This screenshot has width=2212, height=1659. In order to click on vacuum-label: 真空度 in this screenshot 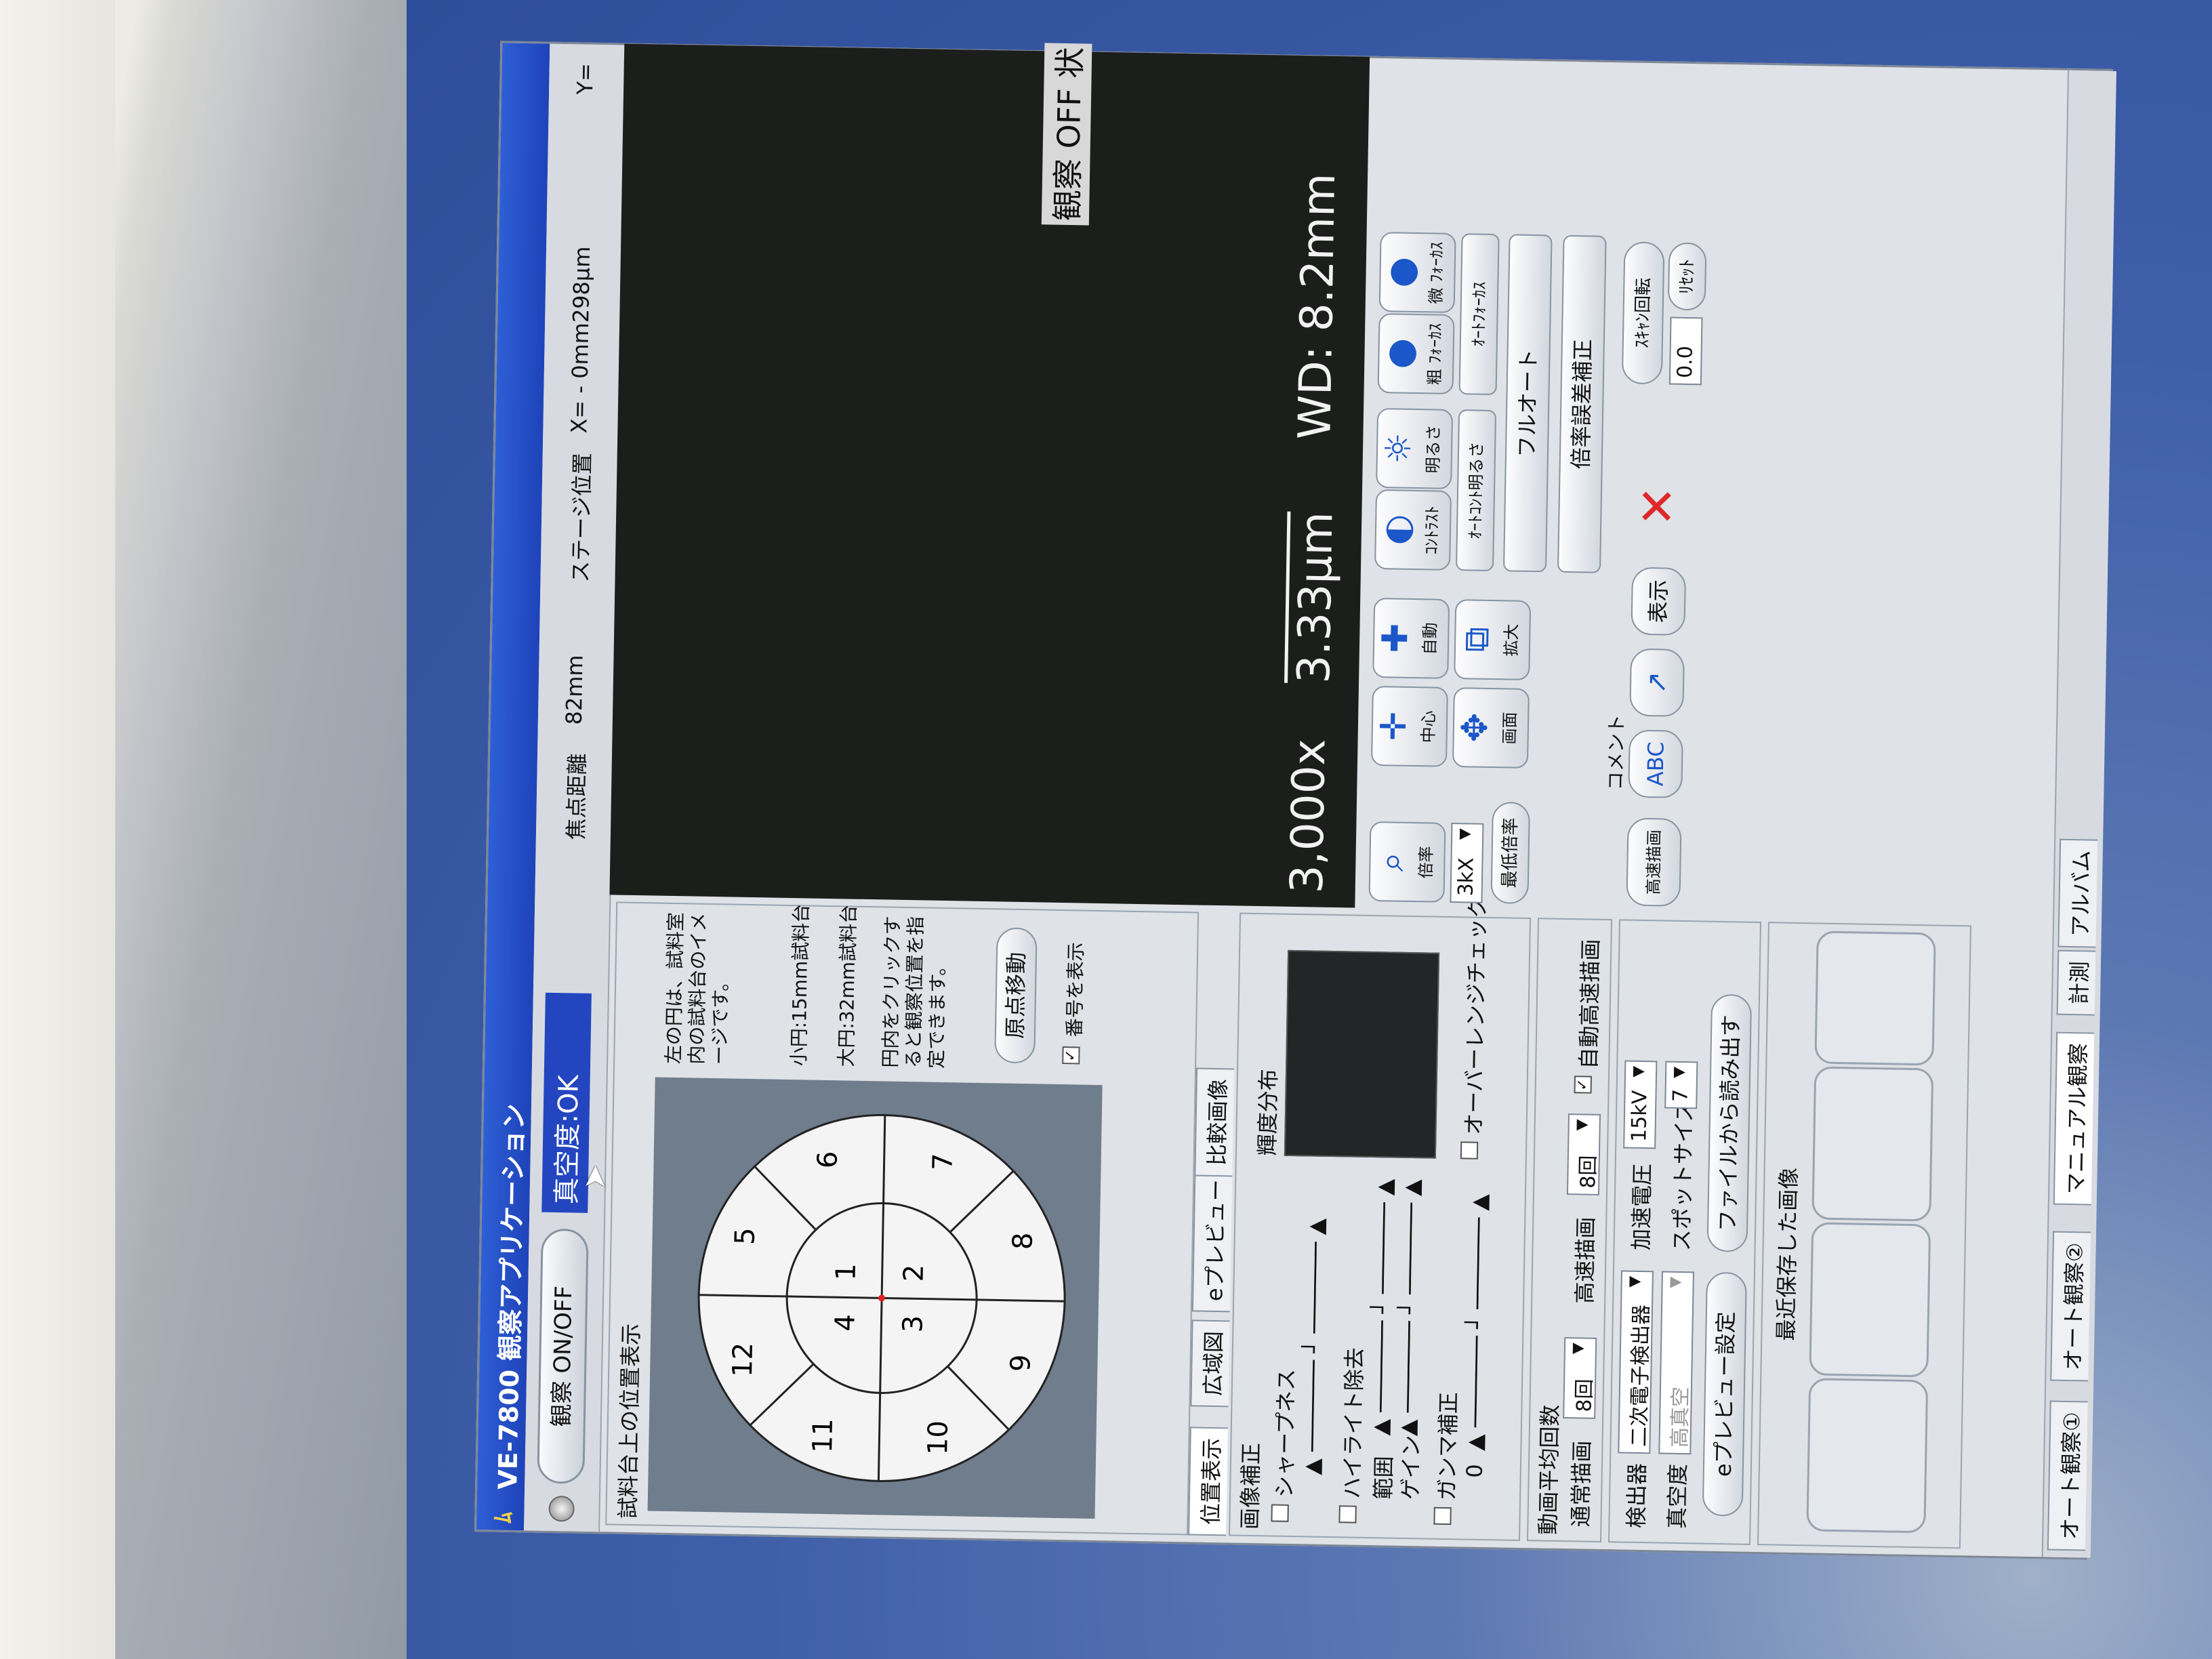, I will do `click(1678, 1497)`.